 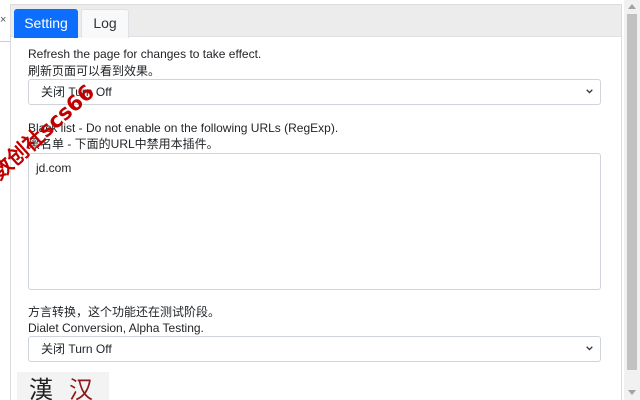 I want to click on refresh-note-zh: 刷新页面可以看到效果。, so click(x=94, y=71).